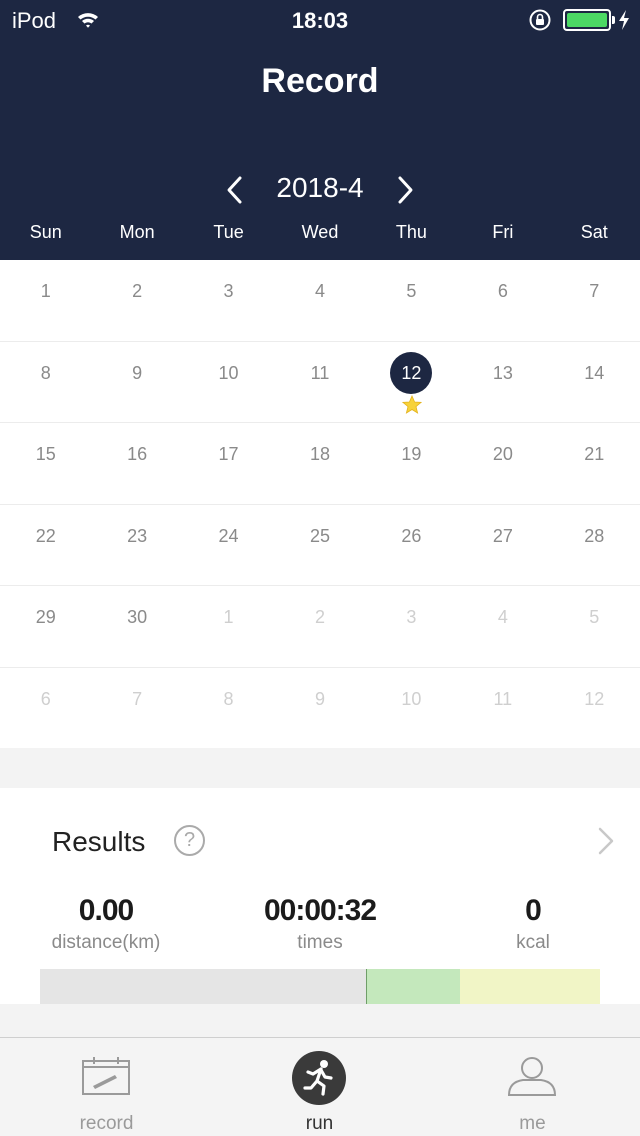 The height and width of the screenshot is (1136, 640). I want to click on calendar-day: 24, so click(228, 545).